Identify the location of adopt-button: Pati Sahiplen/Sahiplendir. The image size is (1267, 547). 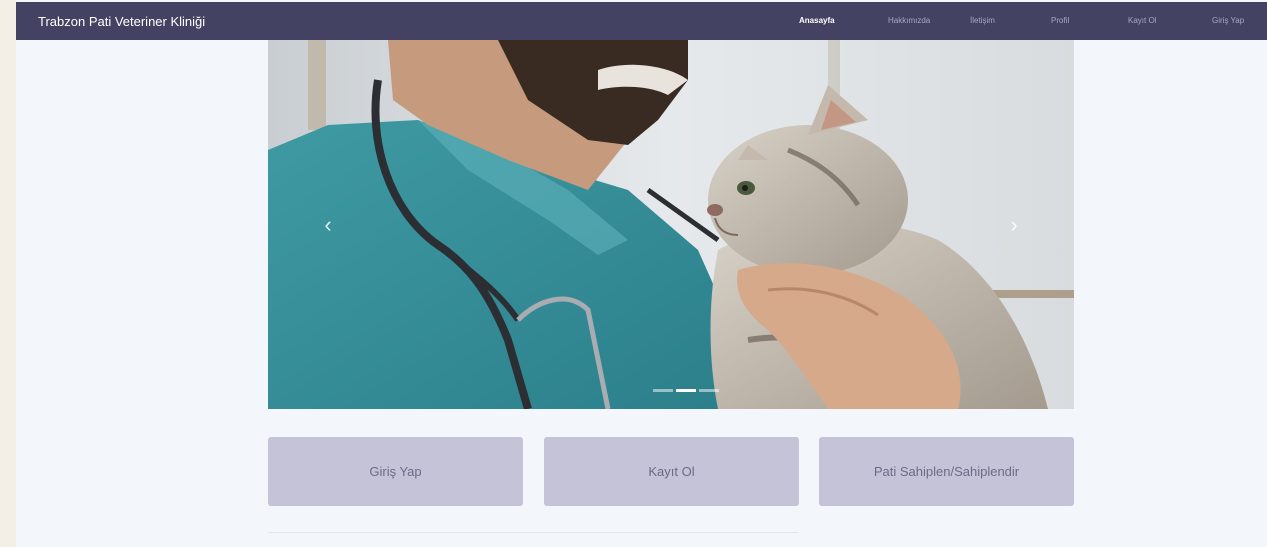
(946, 471).